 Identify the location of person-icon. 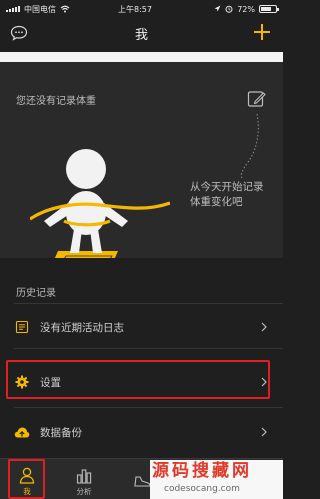
(27, 476).